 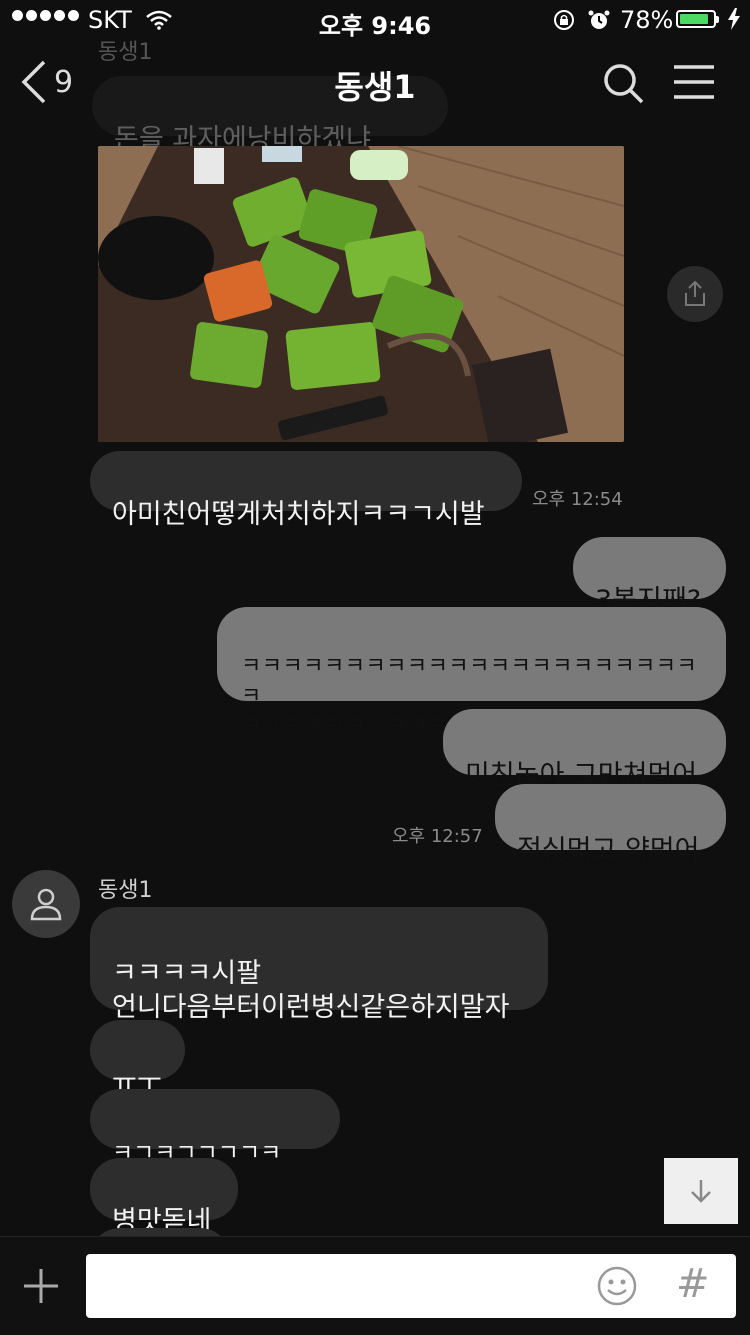 I want to click on avatar-person-icon, so click(x=46, y=904).